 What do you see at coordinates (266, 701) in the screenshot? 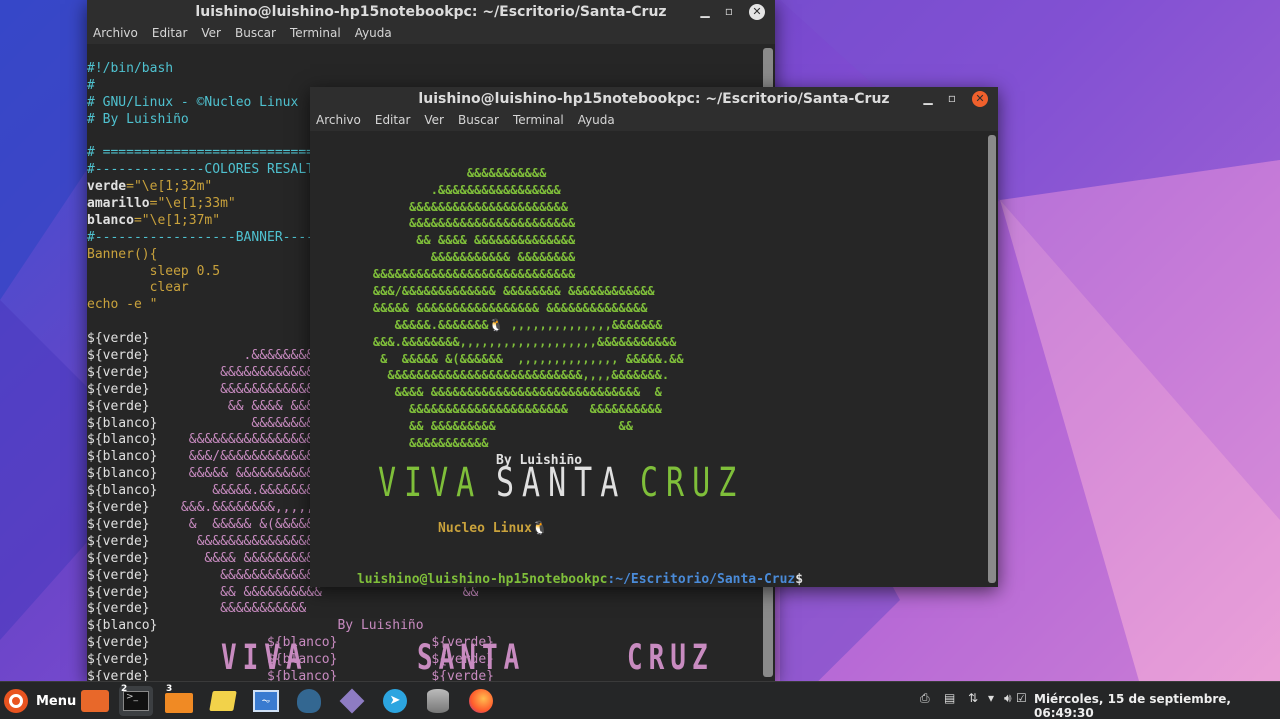
I see `system-monitor-icon: ⏦` at bounding box center [266, 701].